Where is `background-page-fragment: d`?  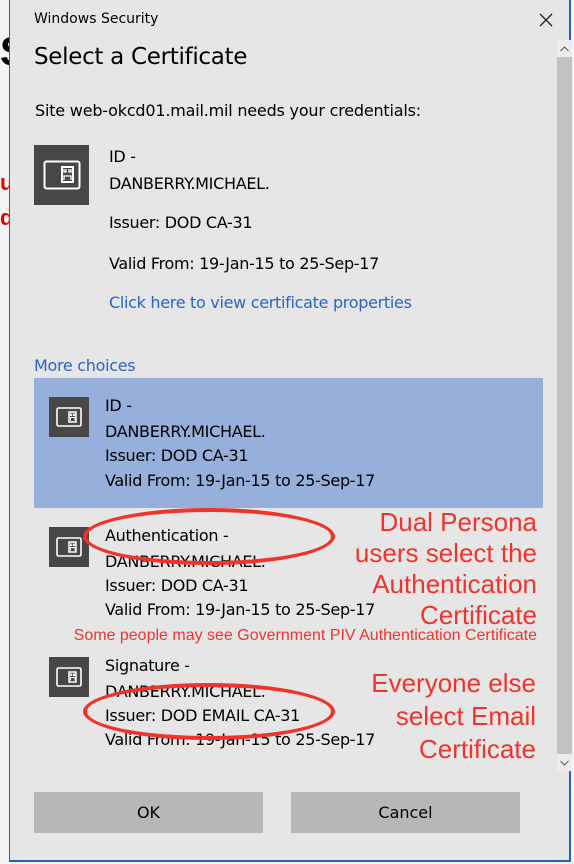
background-page-fragment: d is located at coordinates (4, 217).